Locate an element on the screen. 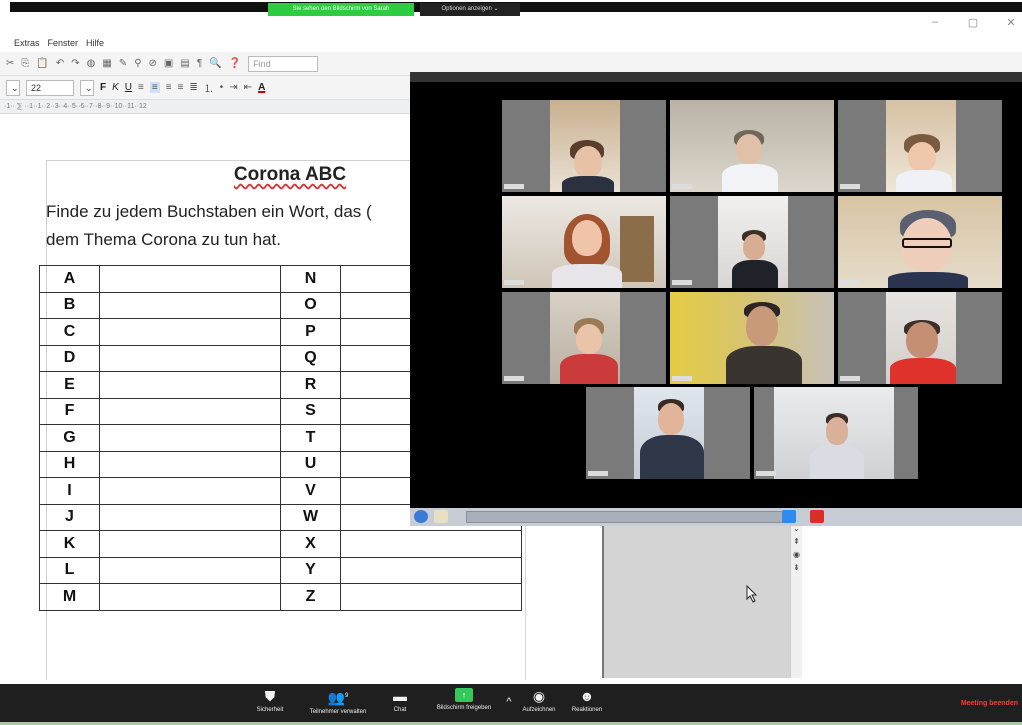  mouse-pointer-icon is located at coordinates (752, 594).